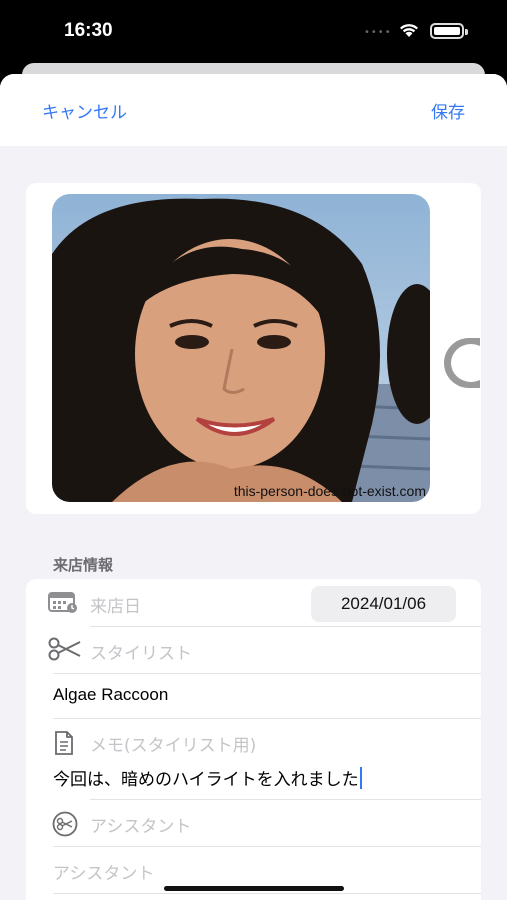  I want to click on calendar-icon, so click(63, 604).